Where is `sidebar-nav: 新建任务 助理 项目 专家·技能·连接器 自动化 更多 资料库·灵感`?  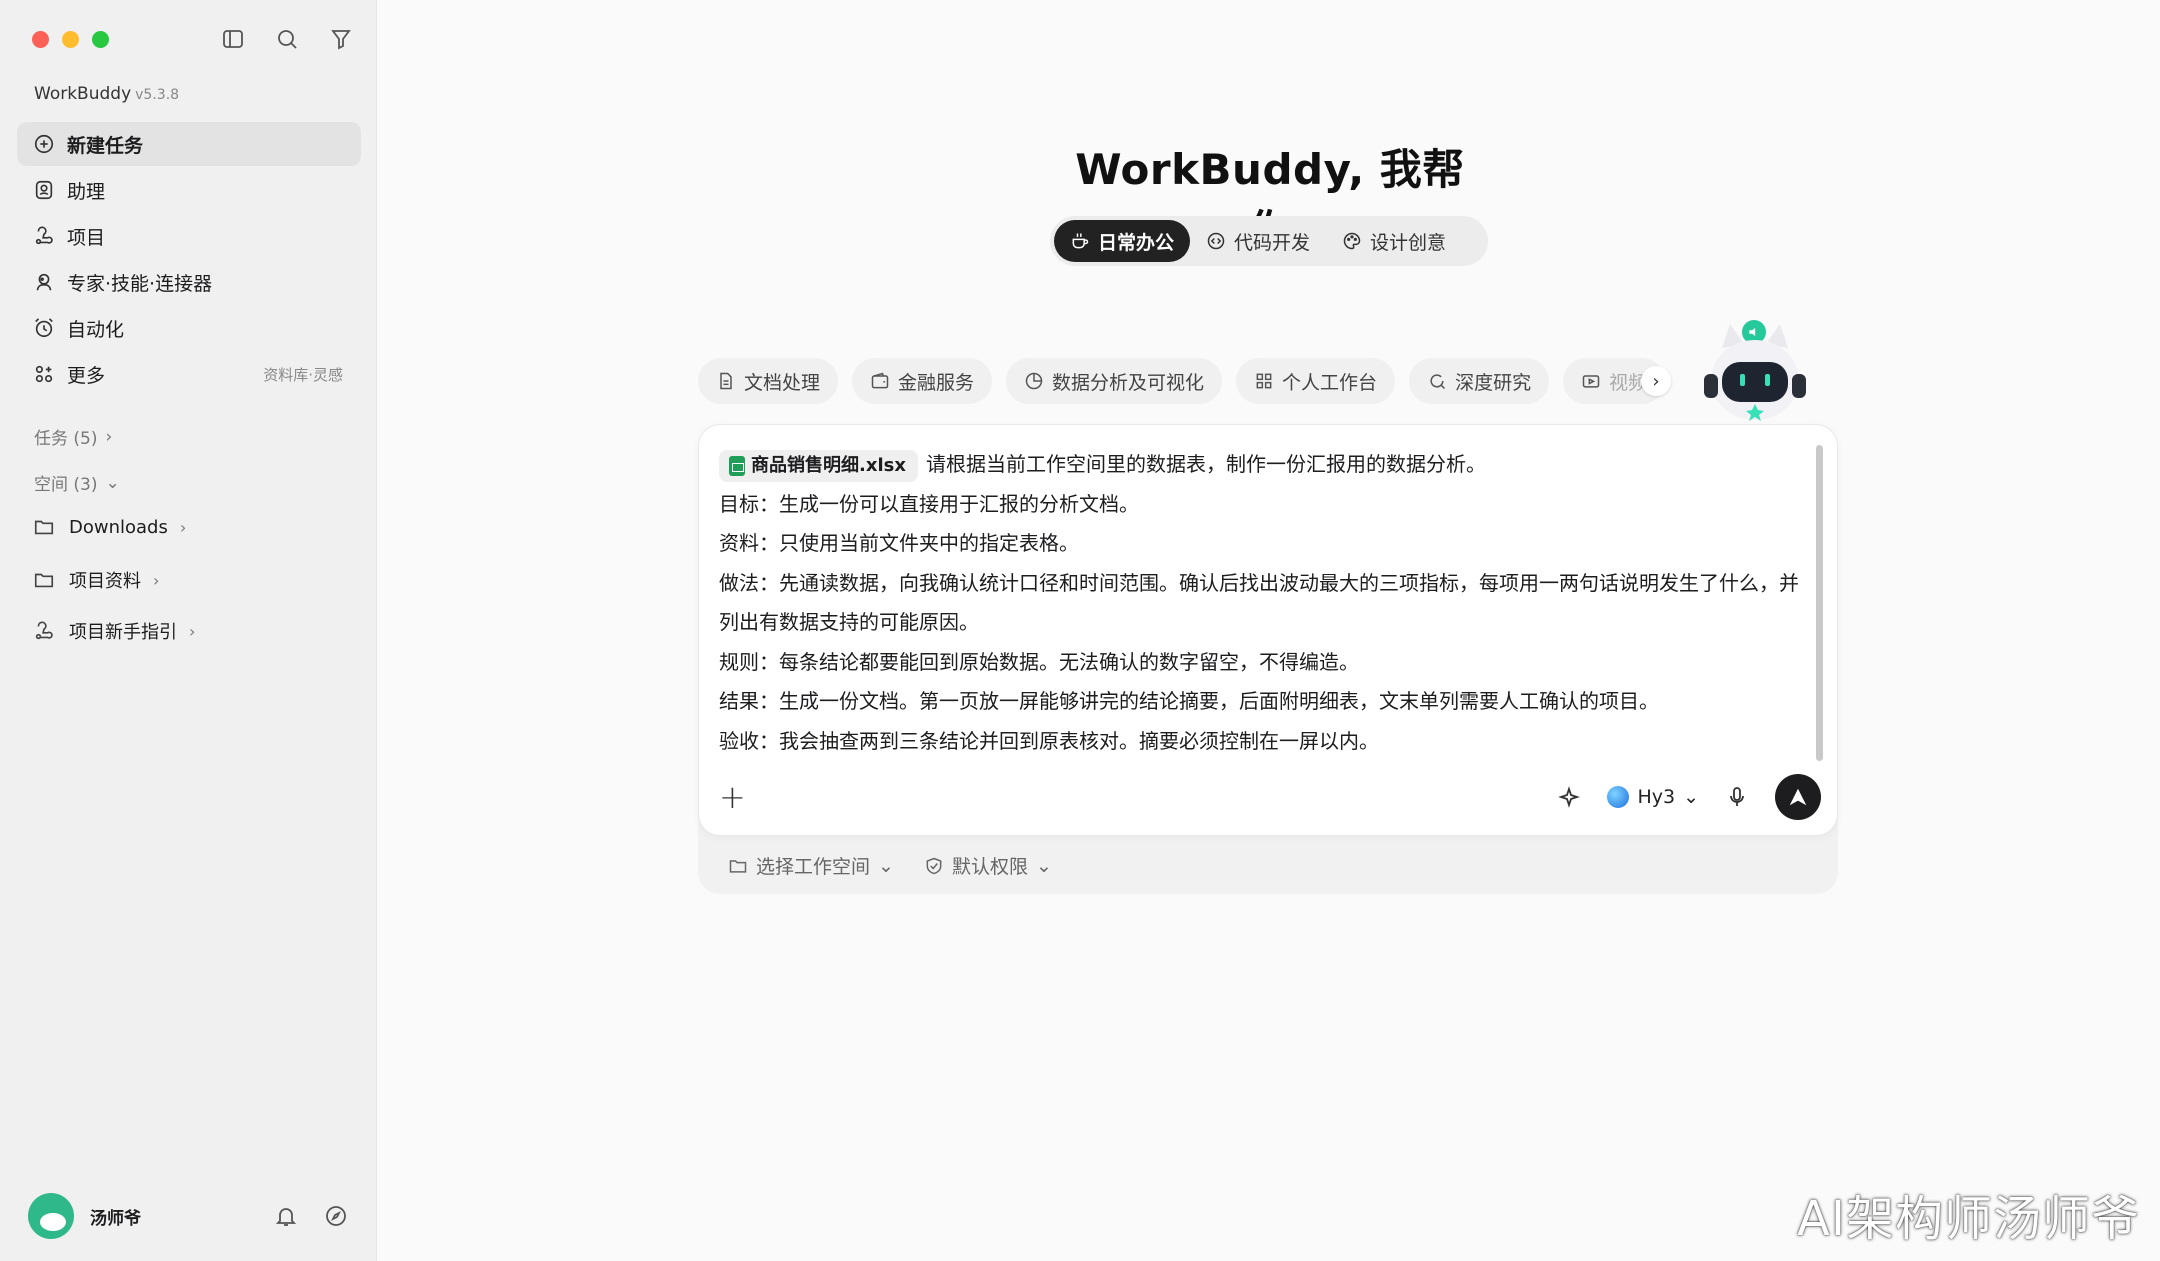
sidebar-nav: 新建任务 助理 项目 专家·技能·连接器 自动化 更多 资料库·灵感 is located at coordinates (189, 260).